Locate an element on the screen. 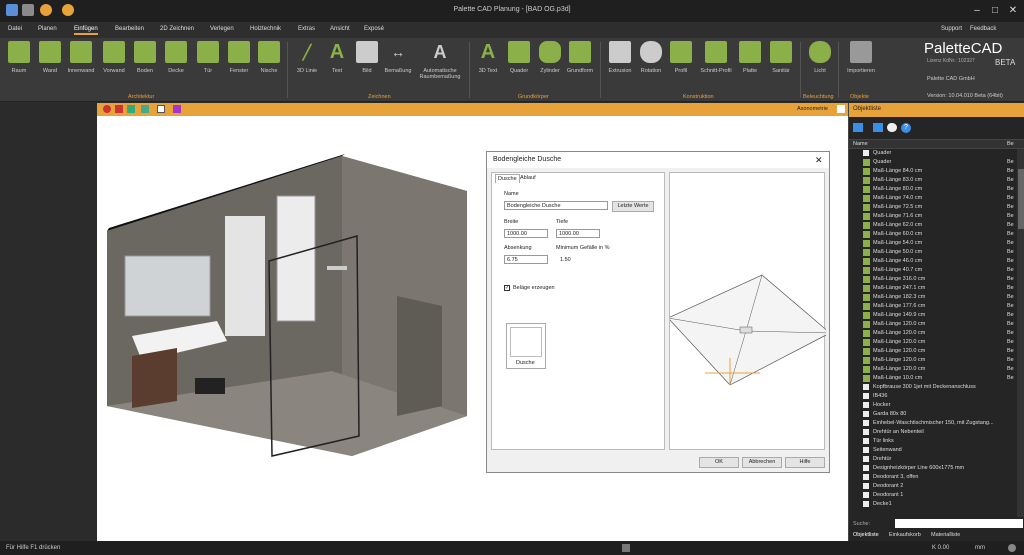 Image resolution: width=1024 pixels, height=555 pixels. list-item: Quader is located at coordinates (933, 153).